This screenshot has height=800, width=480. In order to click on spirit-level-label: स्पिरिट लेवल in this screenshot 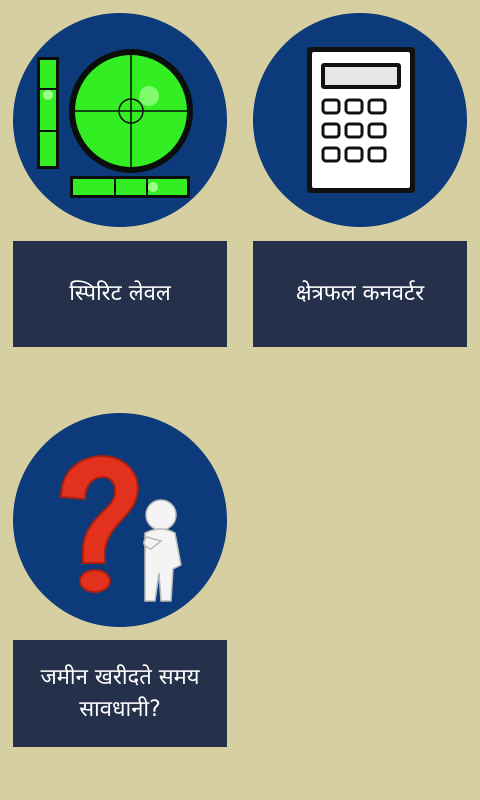, I will do `click(120, 294)`.